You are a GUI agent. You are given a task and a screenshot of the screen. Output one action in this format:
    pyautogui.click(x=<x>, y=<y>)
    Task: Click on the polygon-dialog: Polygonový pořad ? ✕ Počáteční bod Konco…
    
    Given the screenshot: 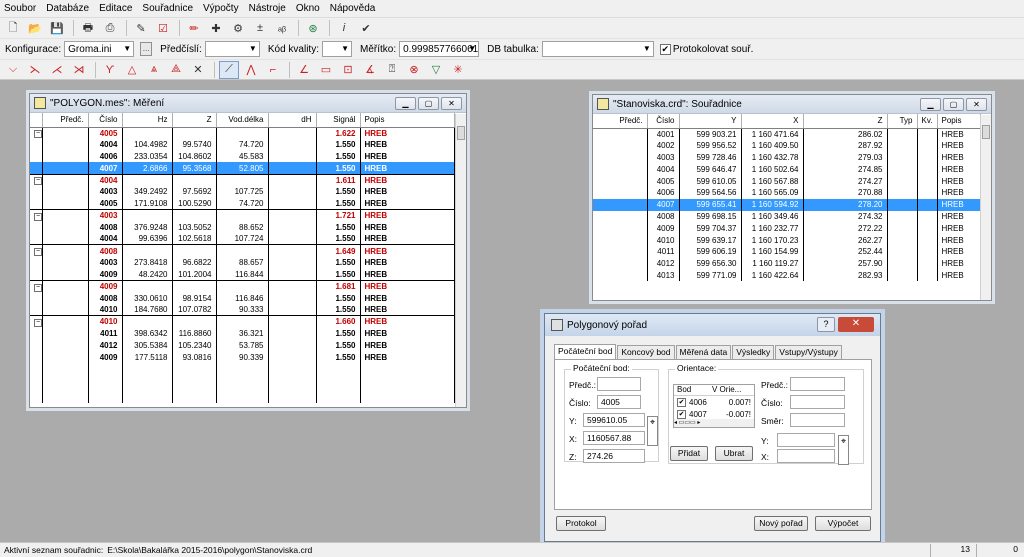 What is the action you would take?
    pyautogui.click(x=712, y=427)
    